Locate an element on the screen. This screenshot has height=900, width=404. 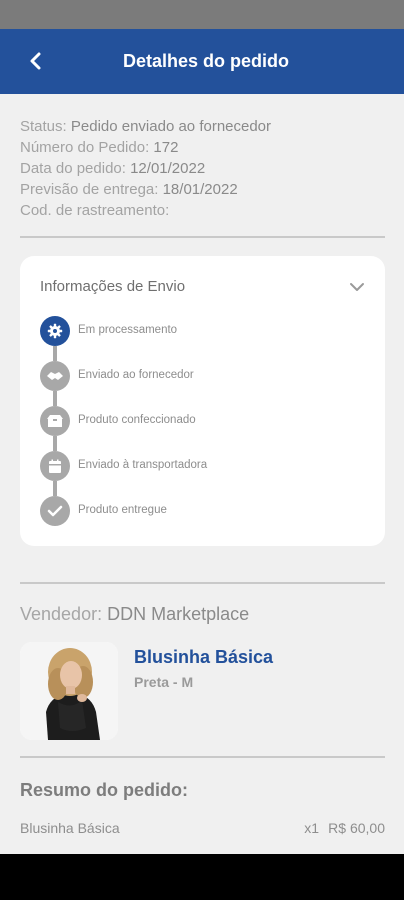
step-label: Enviado ao fornecedor is located at coordinates (136, 375).